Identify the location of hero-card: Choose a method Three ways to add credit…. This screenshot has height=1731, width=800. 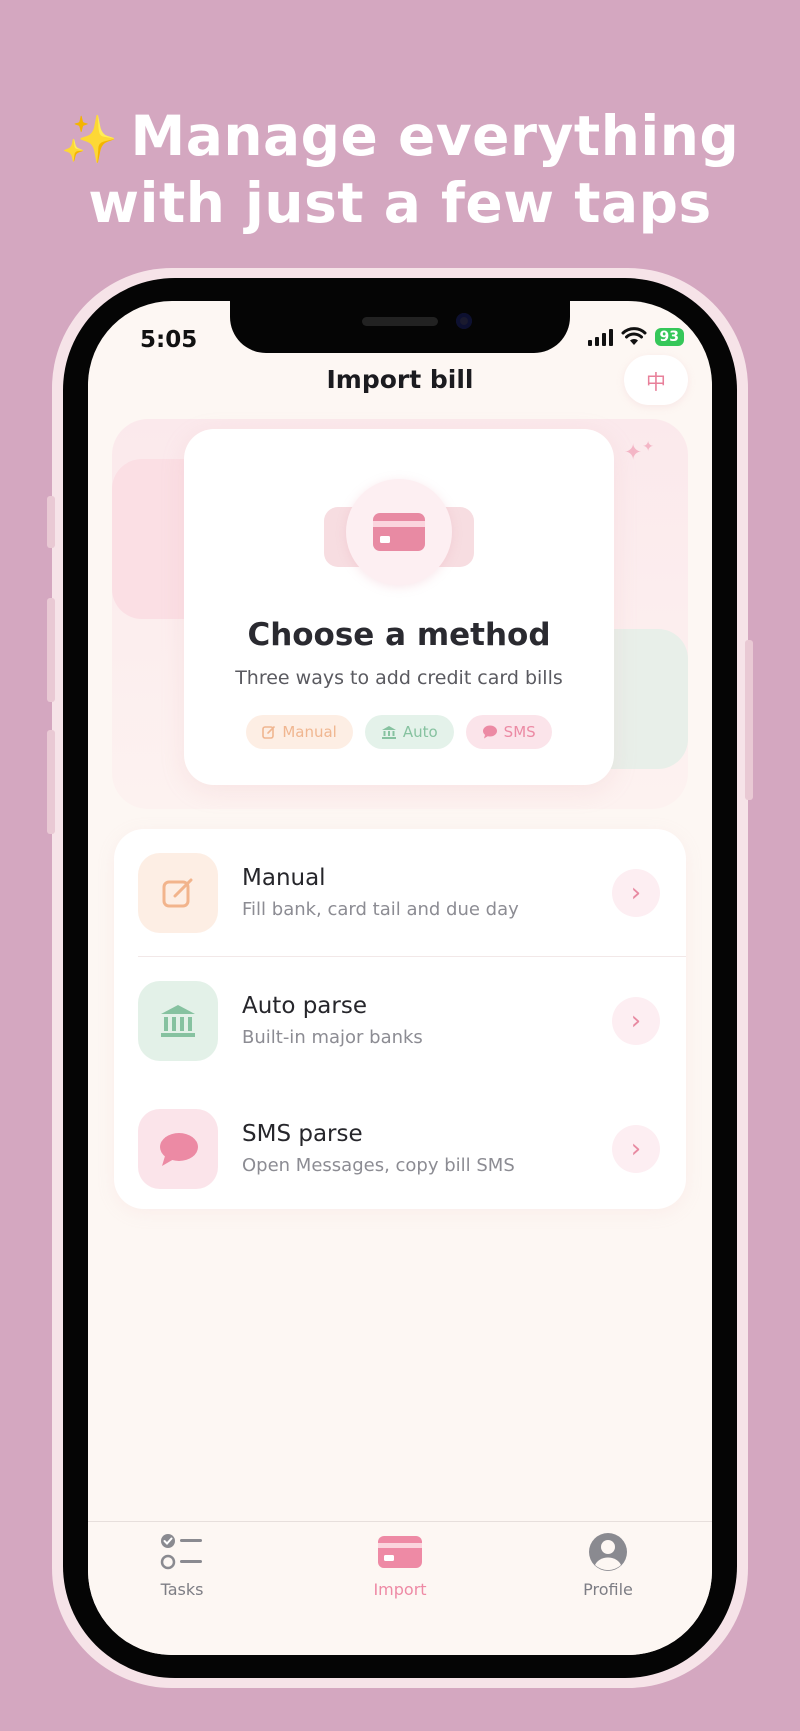
(399, 607).